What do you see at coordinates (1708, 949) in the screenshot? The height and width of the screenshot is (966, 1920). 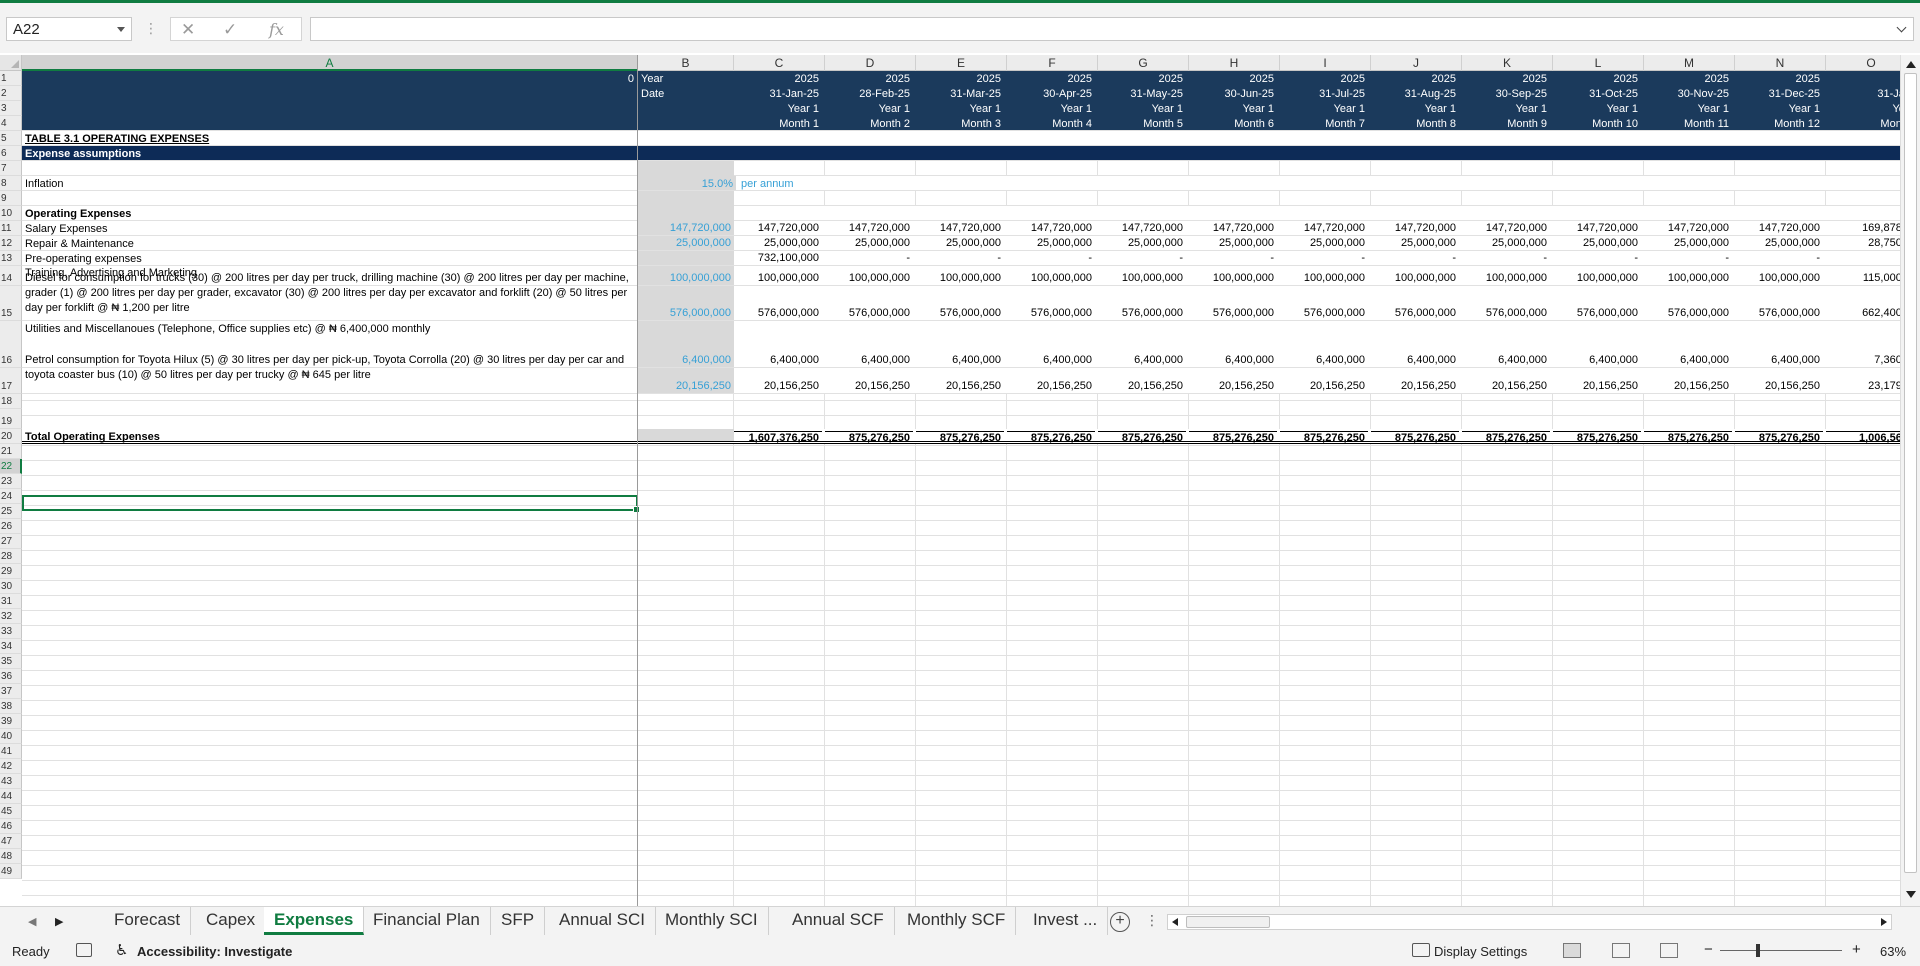 I see `zoom-out-button: −` at bounding box center [1708, 949].